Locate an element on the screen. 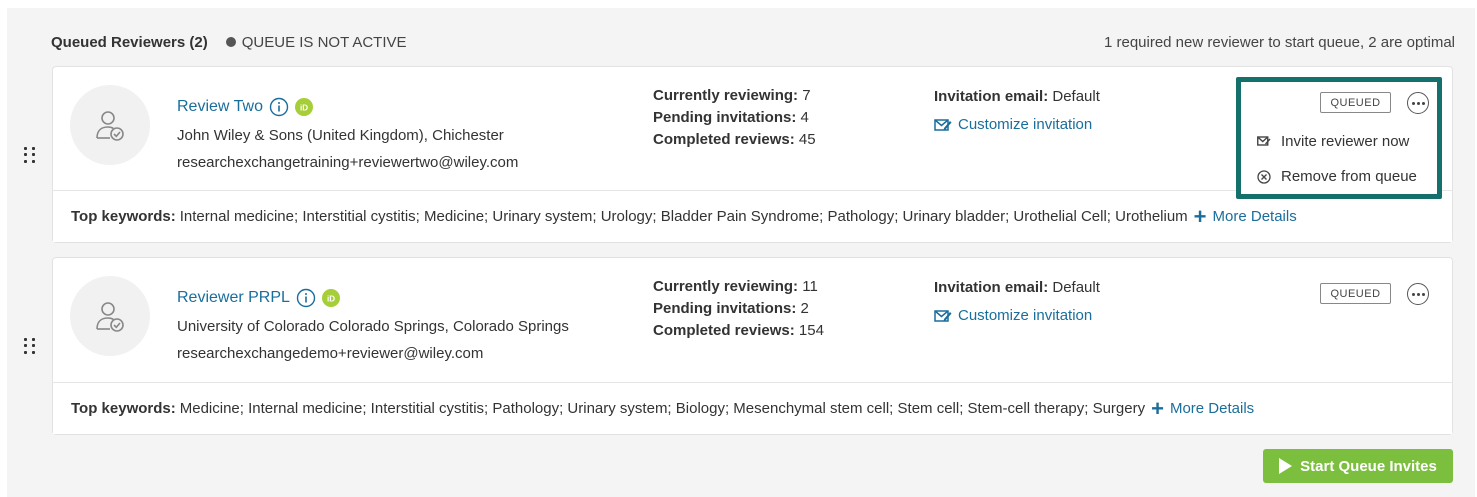  remove-from-queue-menu-item: Remove from queue is located at coordinates (1339, 176).